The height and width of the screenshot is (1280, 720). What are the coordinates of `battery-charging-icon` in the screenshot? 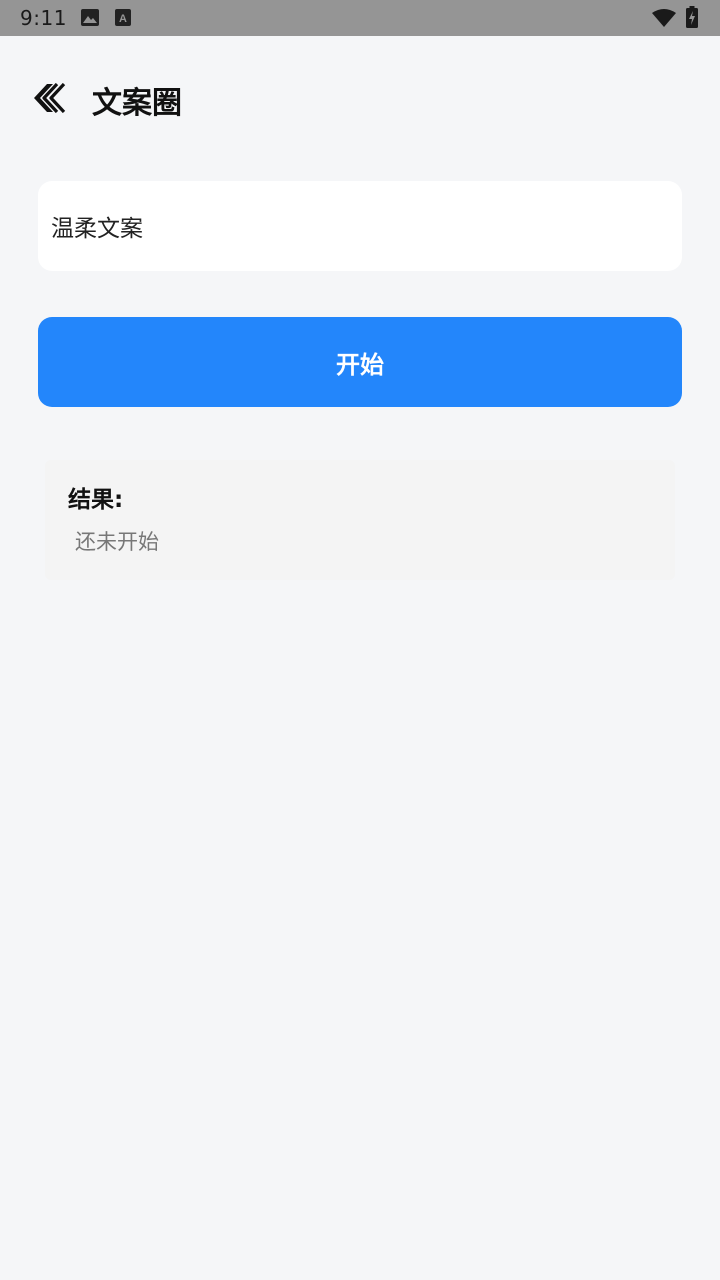 It's located at (692, 19).